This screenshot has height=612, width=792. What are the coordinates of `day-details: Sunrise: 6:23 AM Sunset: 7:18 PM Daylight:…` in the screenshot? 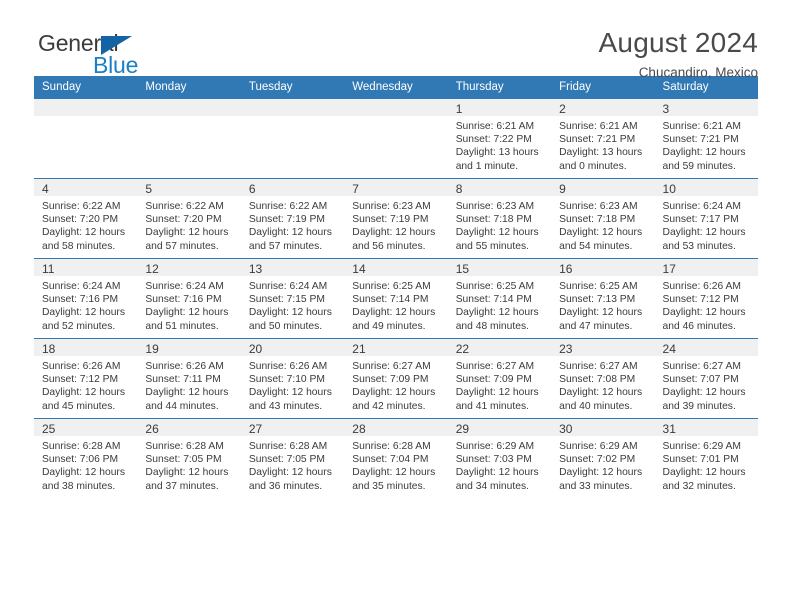 It's located at (602, 224).